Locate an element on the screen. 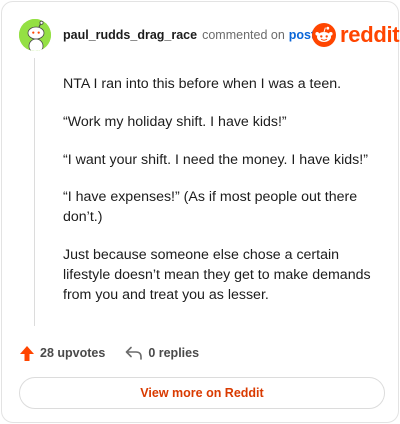 The image size is (400, 424). upvote-arrow-icon is located at coordinates (27, 353).